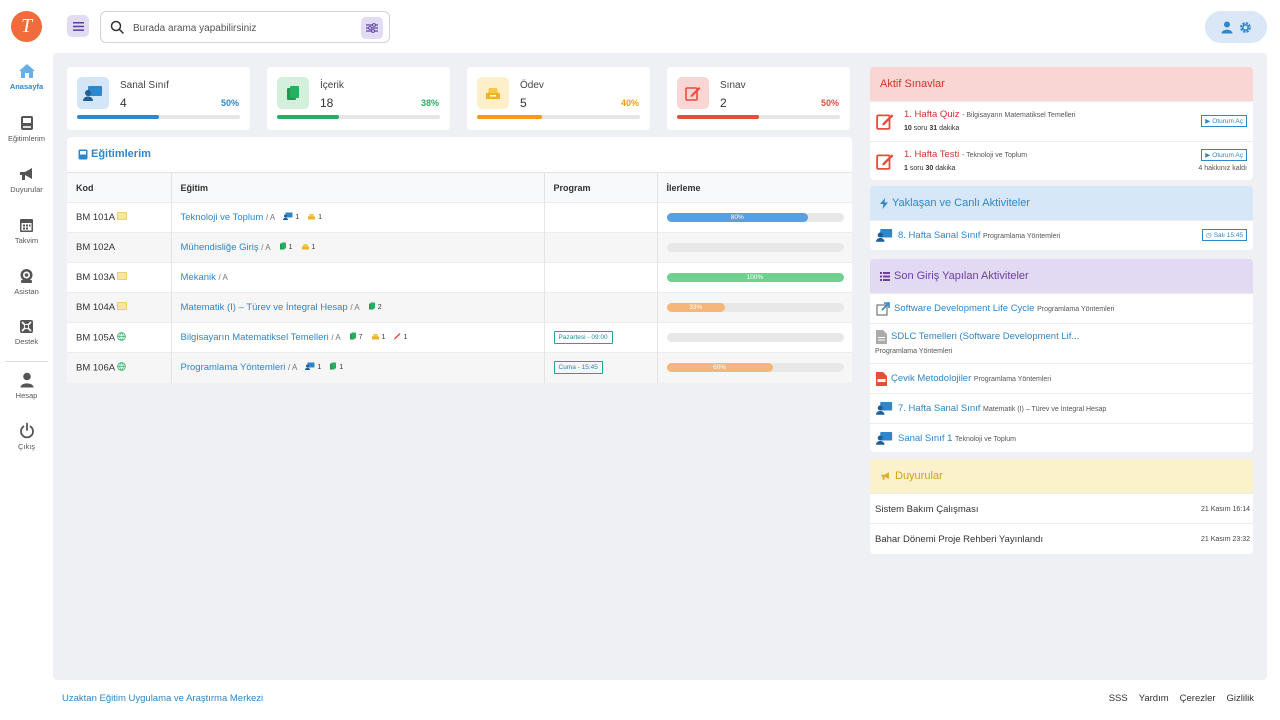 The width and height of the screenshot is (1280, 720). What do you see at coordinates (1208, 121) in the screenshot?
I see `play-icon: ▶` at bounding box center [1208, 121].